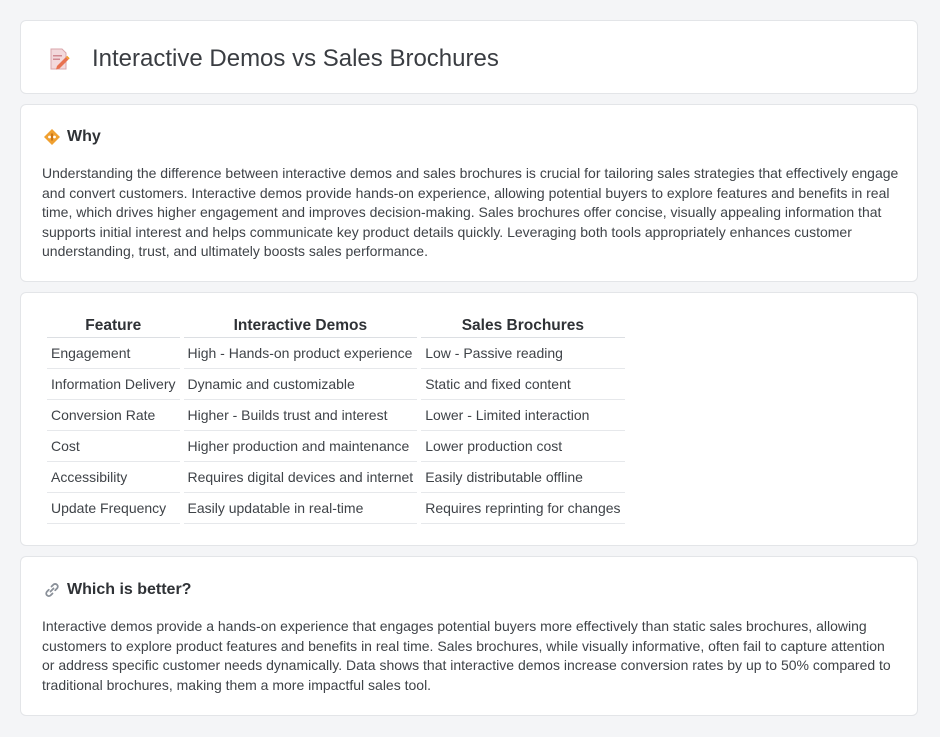  Describe the element at coordinates (113, 326) in the screenshot. I see `column-header-feature: Feature` at that location.